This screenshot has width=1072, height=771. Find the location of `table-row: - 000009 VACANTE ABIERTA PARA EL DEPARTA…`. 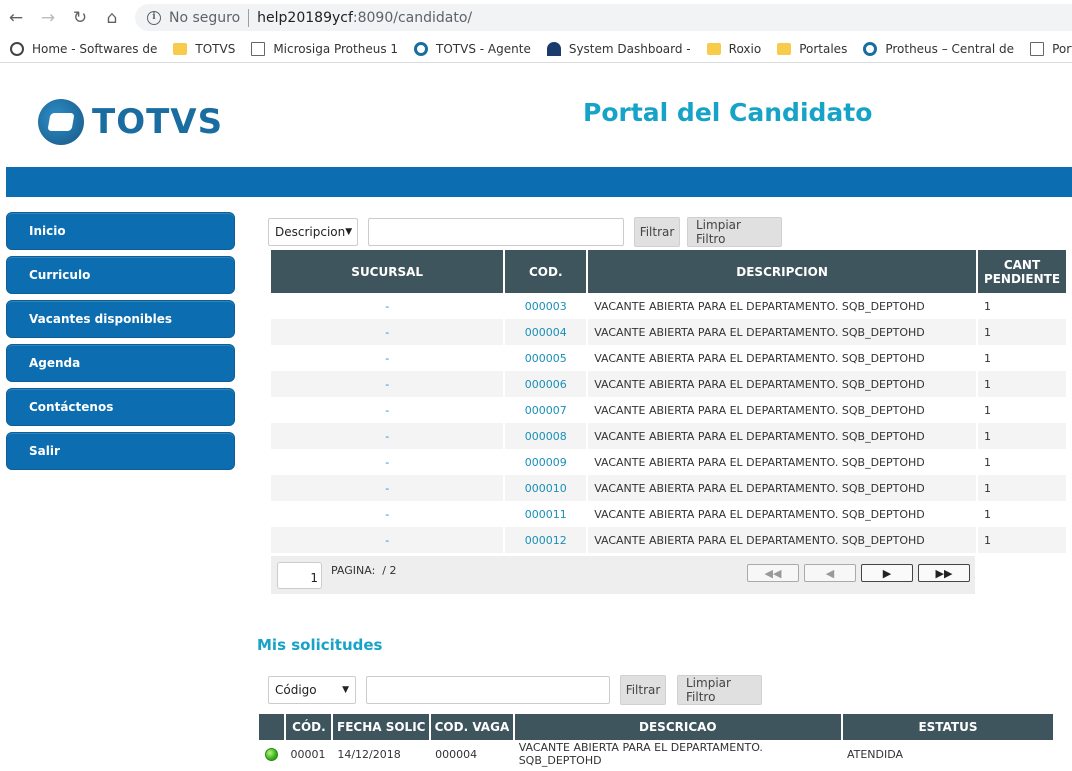

table-row: - 000009 VACANTE ABIERTA PARA EL DEPARTA… is located at coordinates (668, 462).